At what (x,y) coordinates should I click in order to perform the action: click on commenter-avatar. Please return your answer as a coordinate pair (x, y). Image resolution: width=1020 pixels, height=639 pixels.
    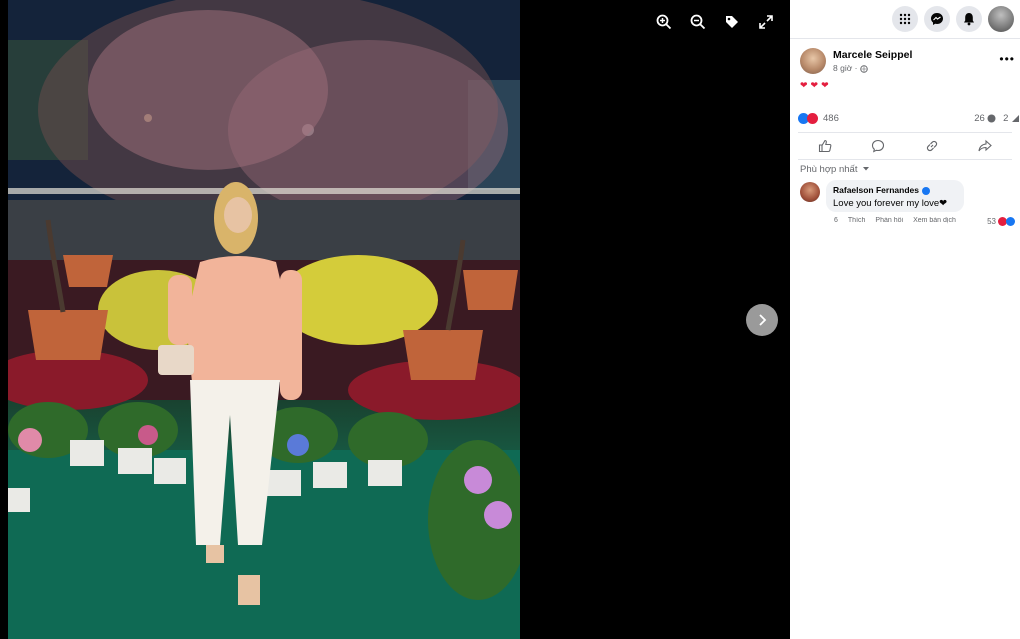
    Looking at the image, I should click on (810, 192).